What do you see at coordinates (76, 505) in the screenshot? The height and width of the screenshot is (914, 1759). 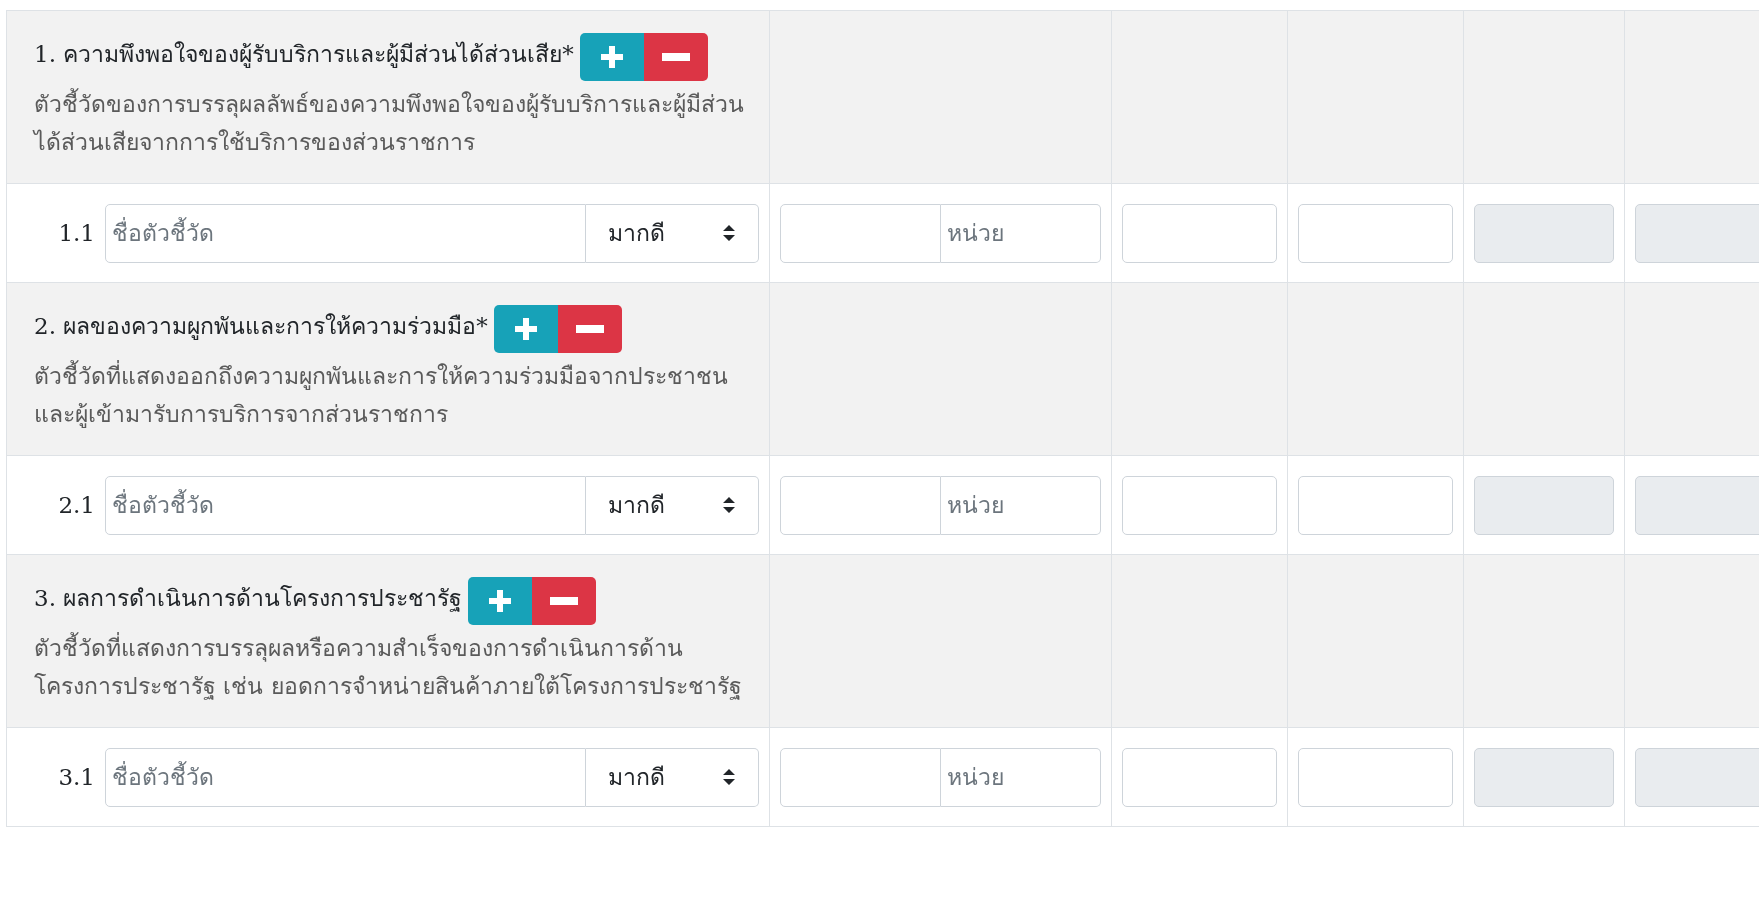 I see `indicator-number: 2.1` at bounding box center [76, 505].